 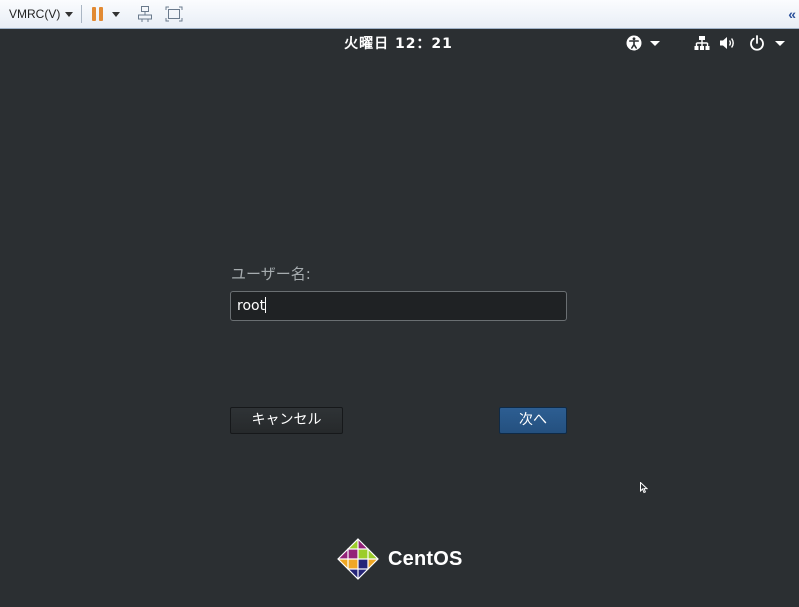 What do you see at coordinates (286, 420) in the screenshot?
I see `cancel-button: キャンセル` at bounding box center [286, 420].